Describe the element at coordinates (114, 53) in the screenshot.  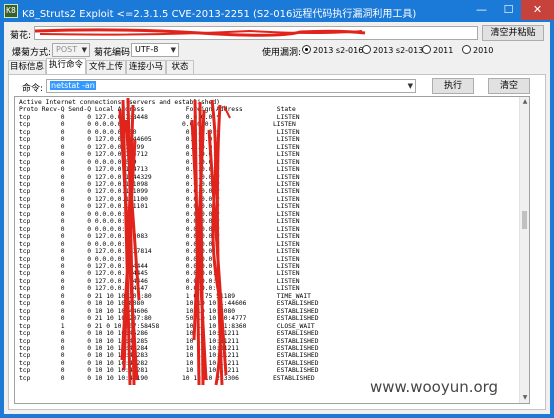
I see `encoding-label: 菊花编码:` at that location.